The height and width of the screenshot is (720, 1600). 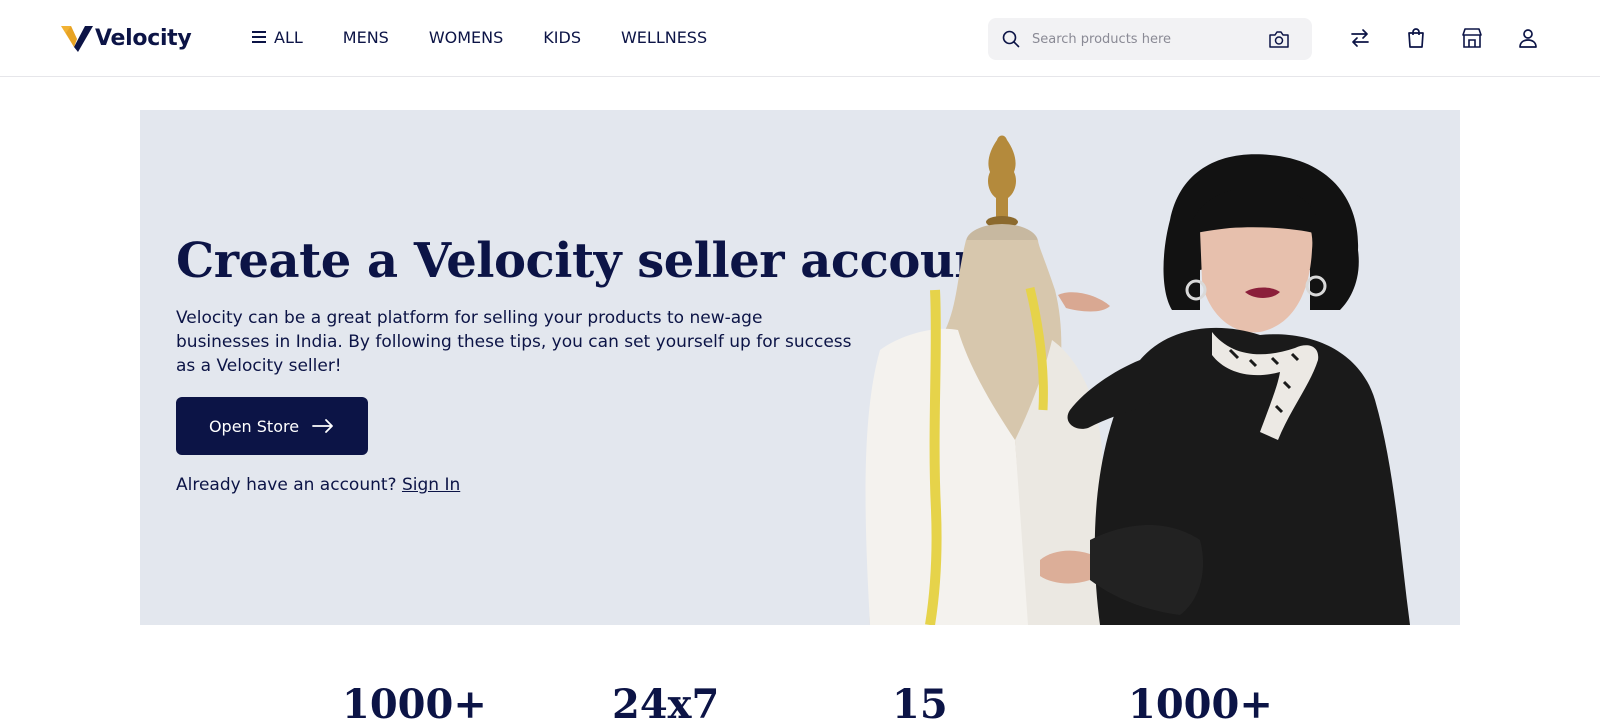 I want to click on open-store-button: Open Store, so click(x=272, y=426).